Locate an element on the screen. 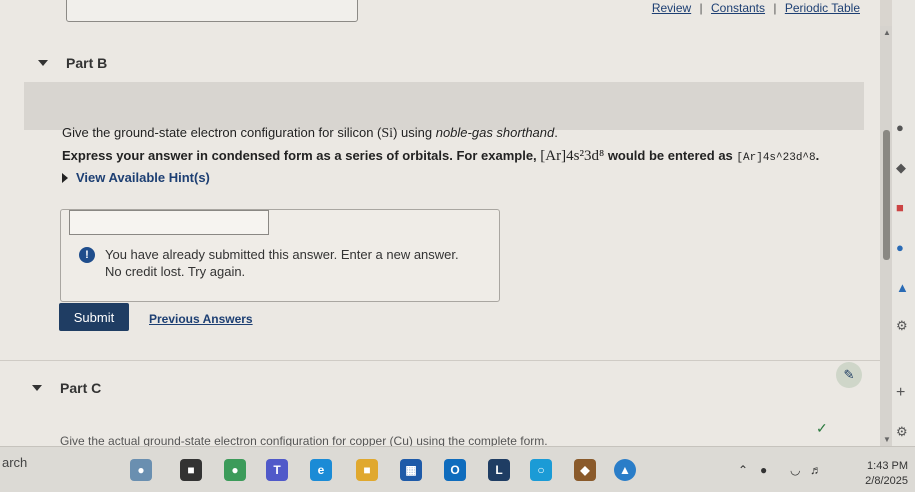 The width and height of the screenshot is (915, 492). check-icon: ✓ is located at coordinates (822, 428).